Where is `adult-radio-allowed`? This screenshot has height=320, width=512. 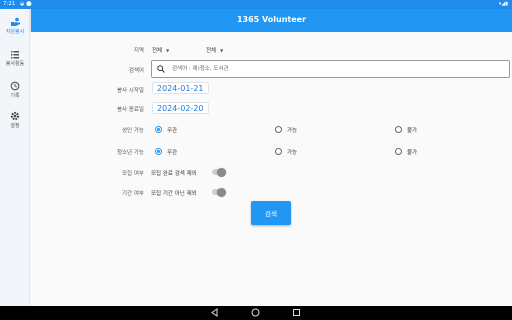 adult-radio-allowed is located at coordinates (278, 129).